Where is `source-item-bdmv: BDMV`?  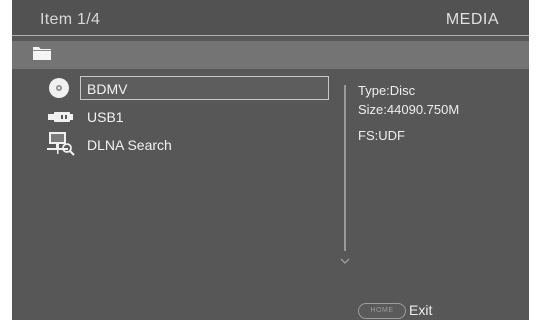 source-item-bdmv: BDMV is located at coordinates (194, 88).